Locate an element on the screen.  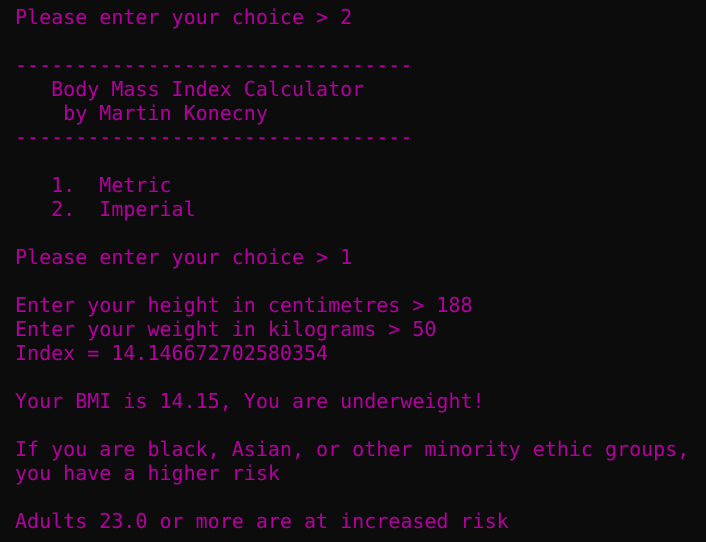
terminal-line: 2. Imperial is located at coordinates (105, 209).